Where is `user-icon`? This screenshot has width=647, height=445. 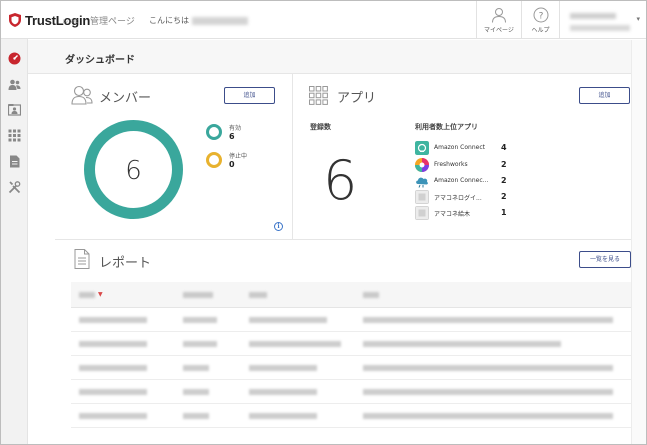
user-icon is located at coordinates (499, 15).